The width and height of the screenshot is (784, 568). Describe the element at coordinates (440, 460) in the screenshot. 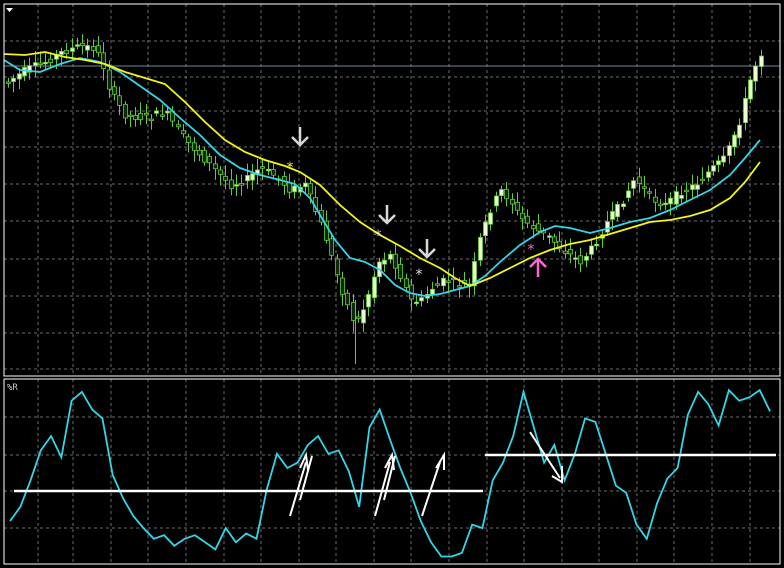

I see `annotation-head` at that location.